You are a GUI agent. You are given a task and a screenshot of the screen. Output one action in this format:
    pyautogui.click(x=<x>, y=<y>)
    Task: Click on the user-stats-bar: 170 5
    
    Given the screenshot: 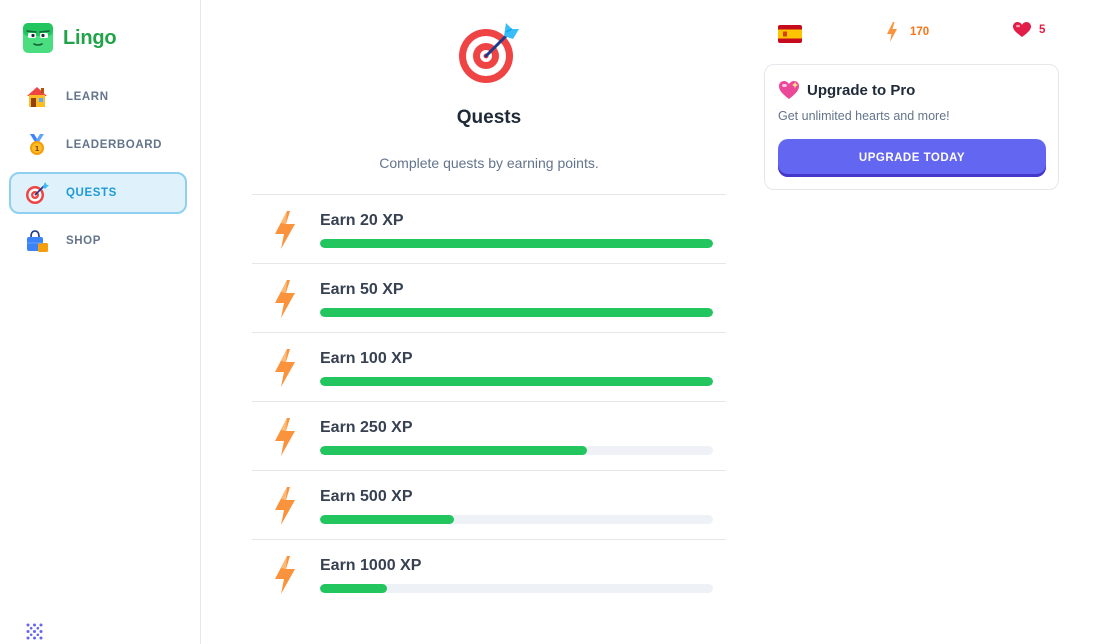 What is the action you would take?
    pyautogui.click(x=917, y=34)
    